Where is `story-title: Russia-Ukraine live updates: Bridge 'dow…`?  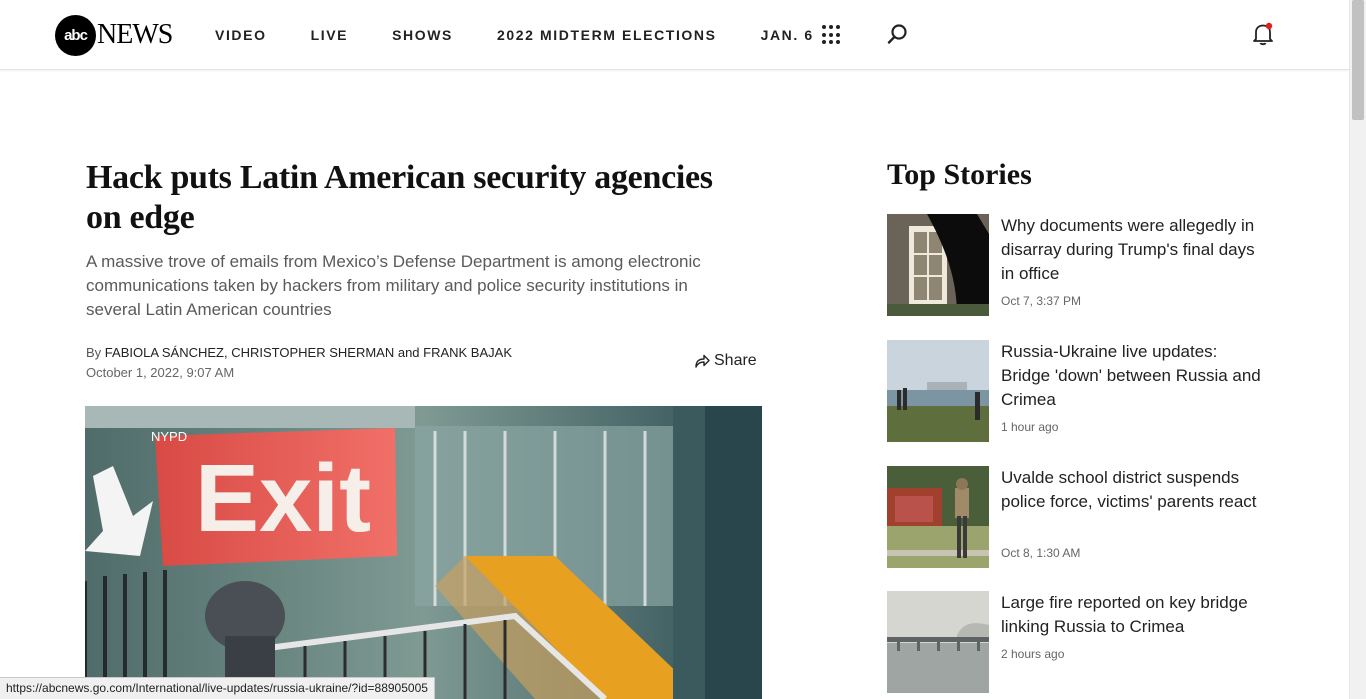
story-title: Russia-Ukraine live updates: Bridge 'dow… is located at coordinates (1136, 376).